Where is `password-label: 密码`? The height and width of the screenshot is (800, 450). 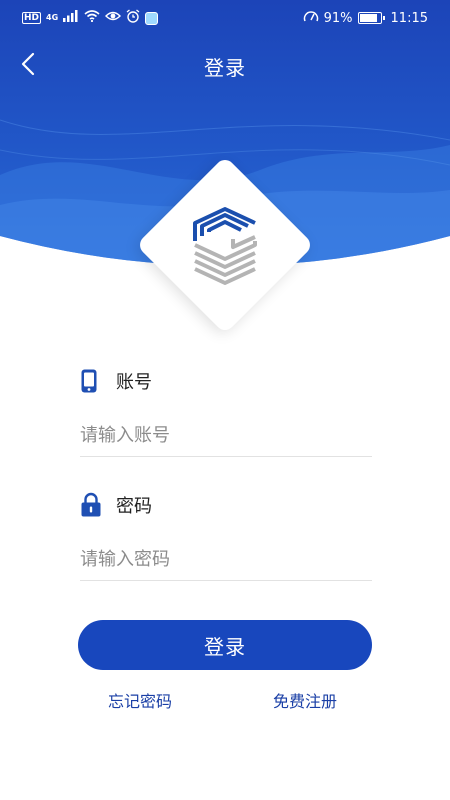 password-label: 密码 is located at coordinates (134, 506).